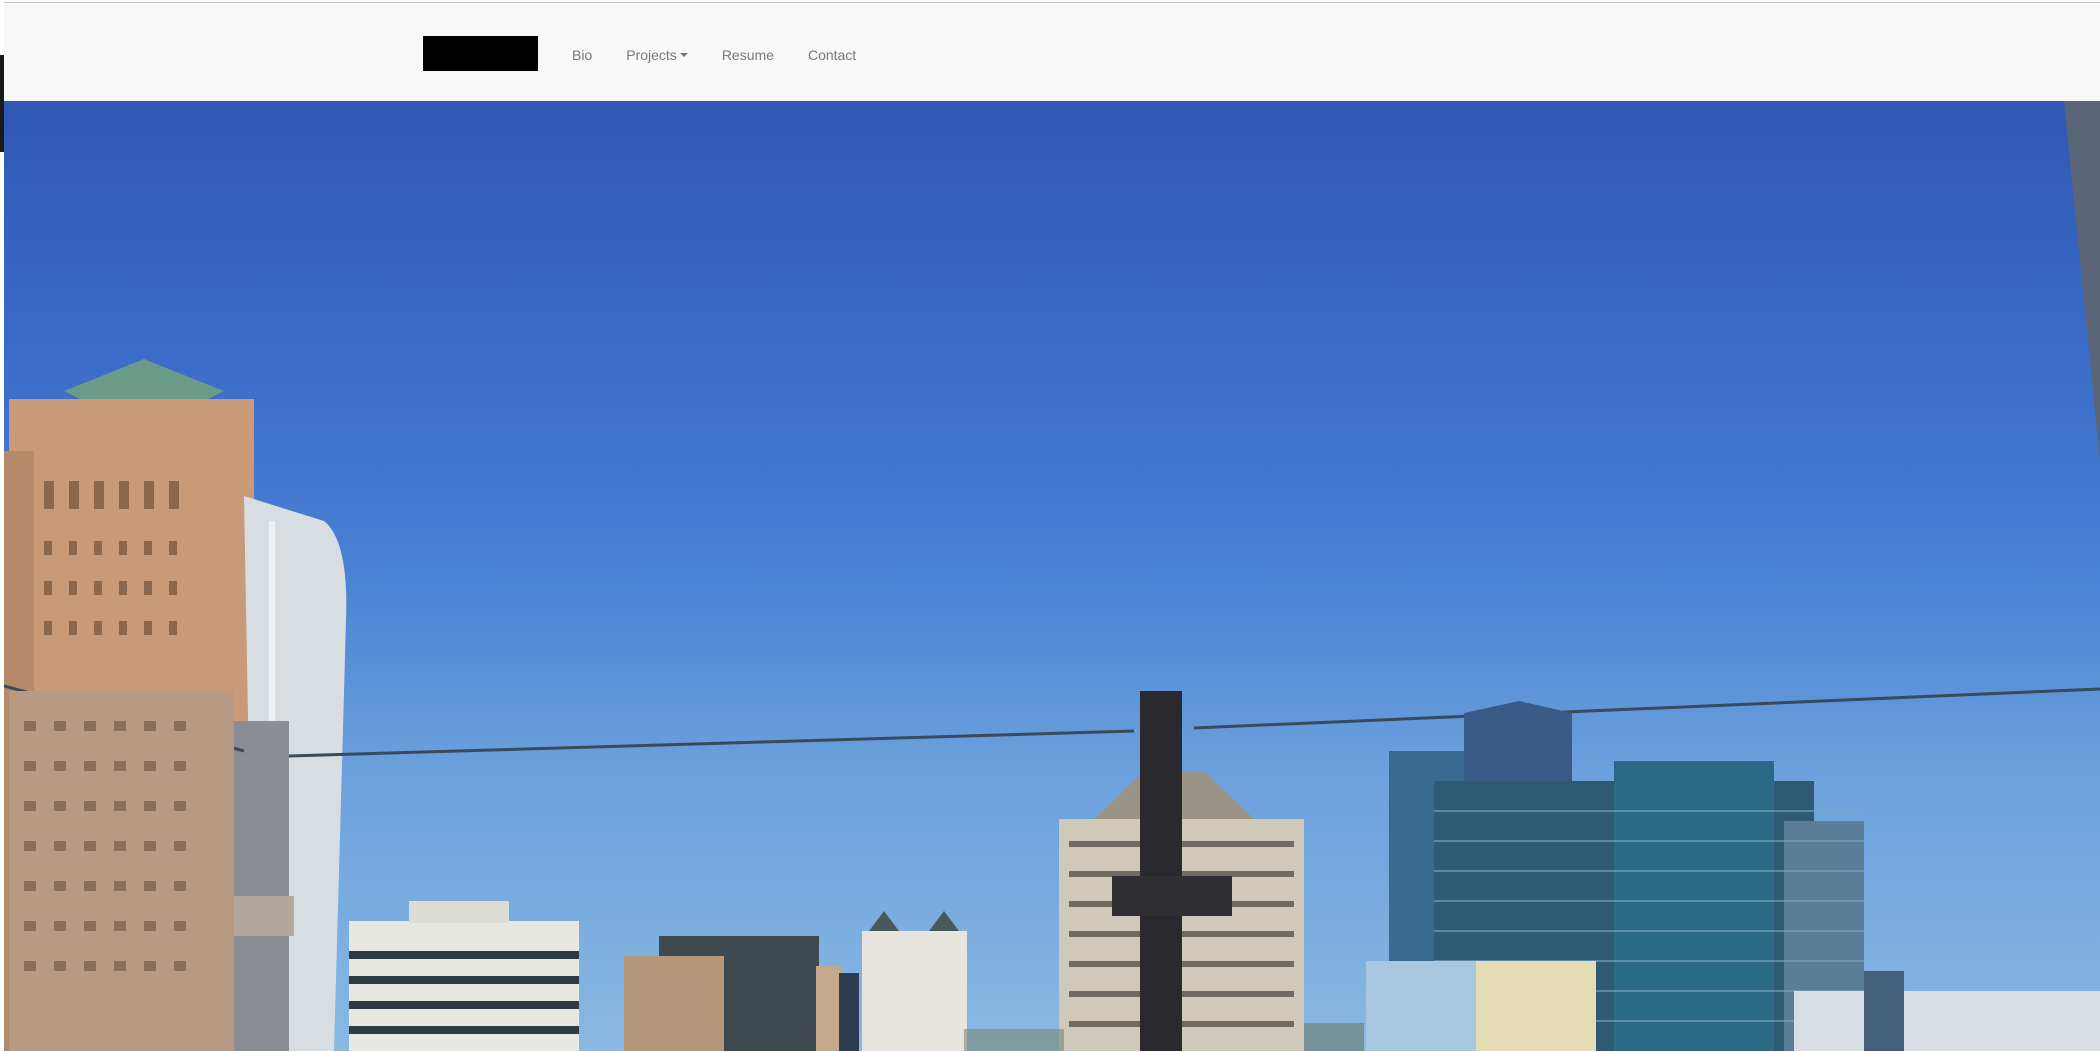 Image resolution: width=2100 pixels, height=1052 pixels. What do you see at coordinates (1052, 51) in the screenshot?
I see `top-navbar: Bio Projects Resume Contact` at bounding box center [1052, 51].